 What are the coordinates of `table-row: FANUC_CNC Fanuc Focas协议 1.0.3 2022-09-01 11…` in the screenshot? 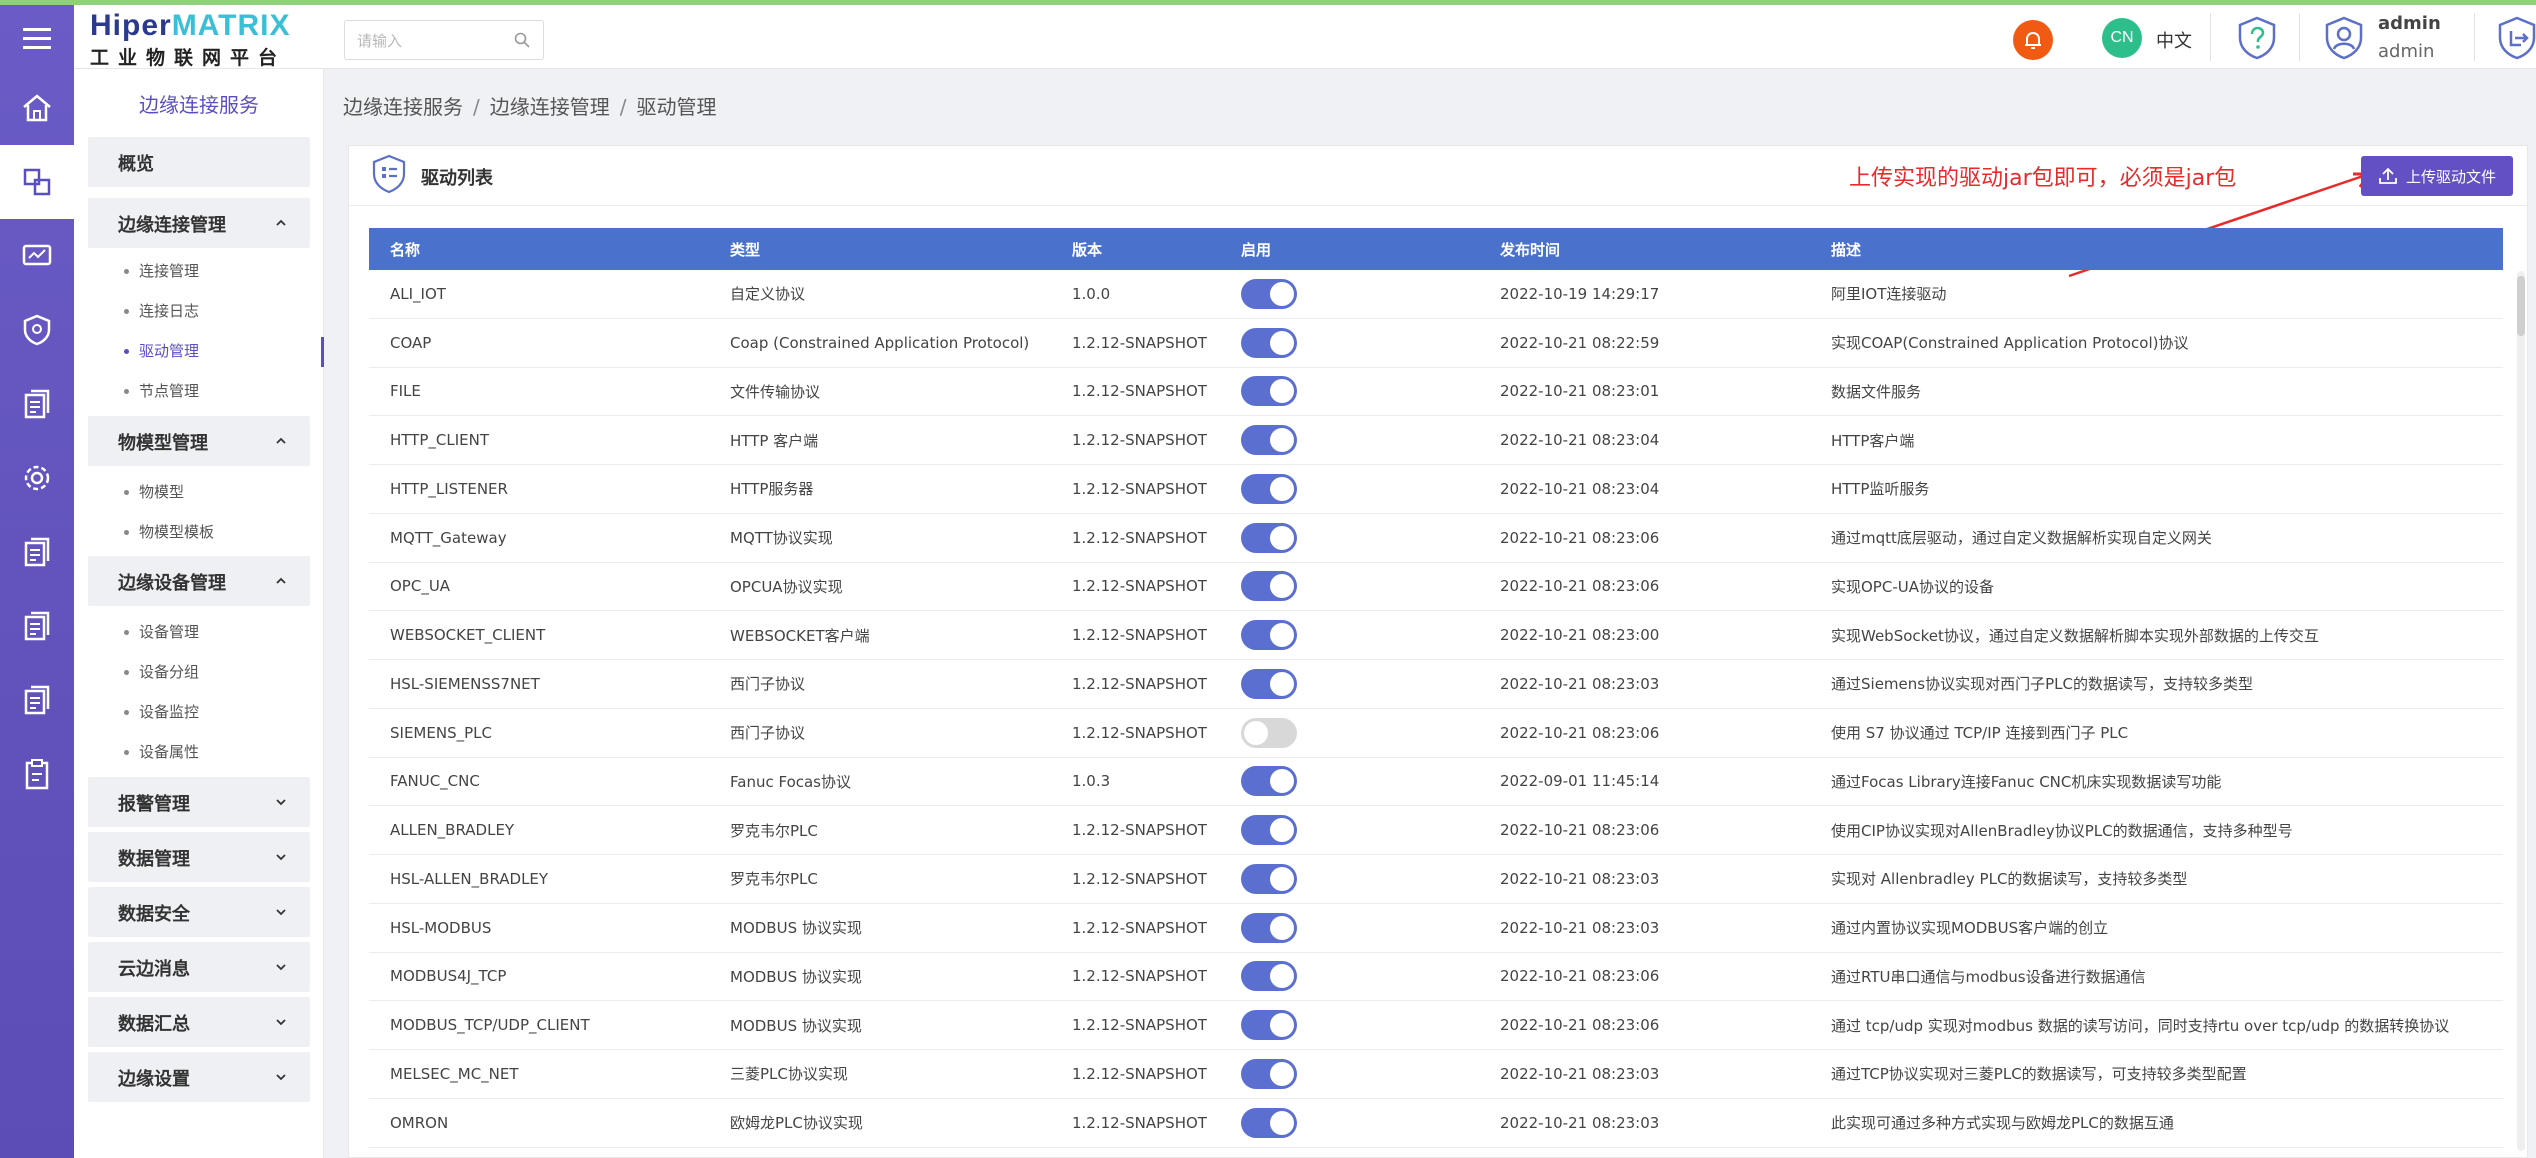 It's located at (1436, 782).